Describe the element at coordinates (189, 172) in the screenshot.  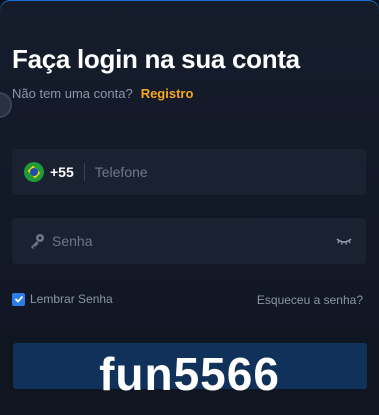
I see `phone-field: +55 Telefone` at that location.